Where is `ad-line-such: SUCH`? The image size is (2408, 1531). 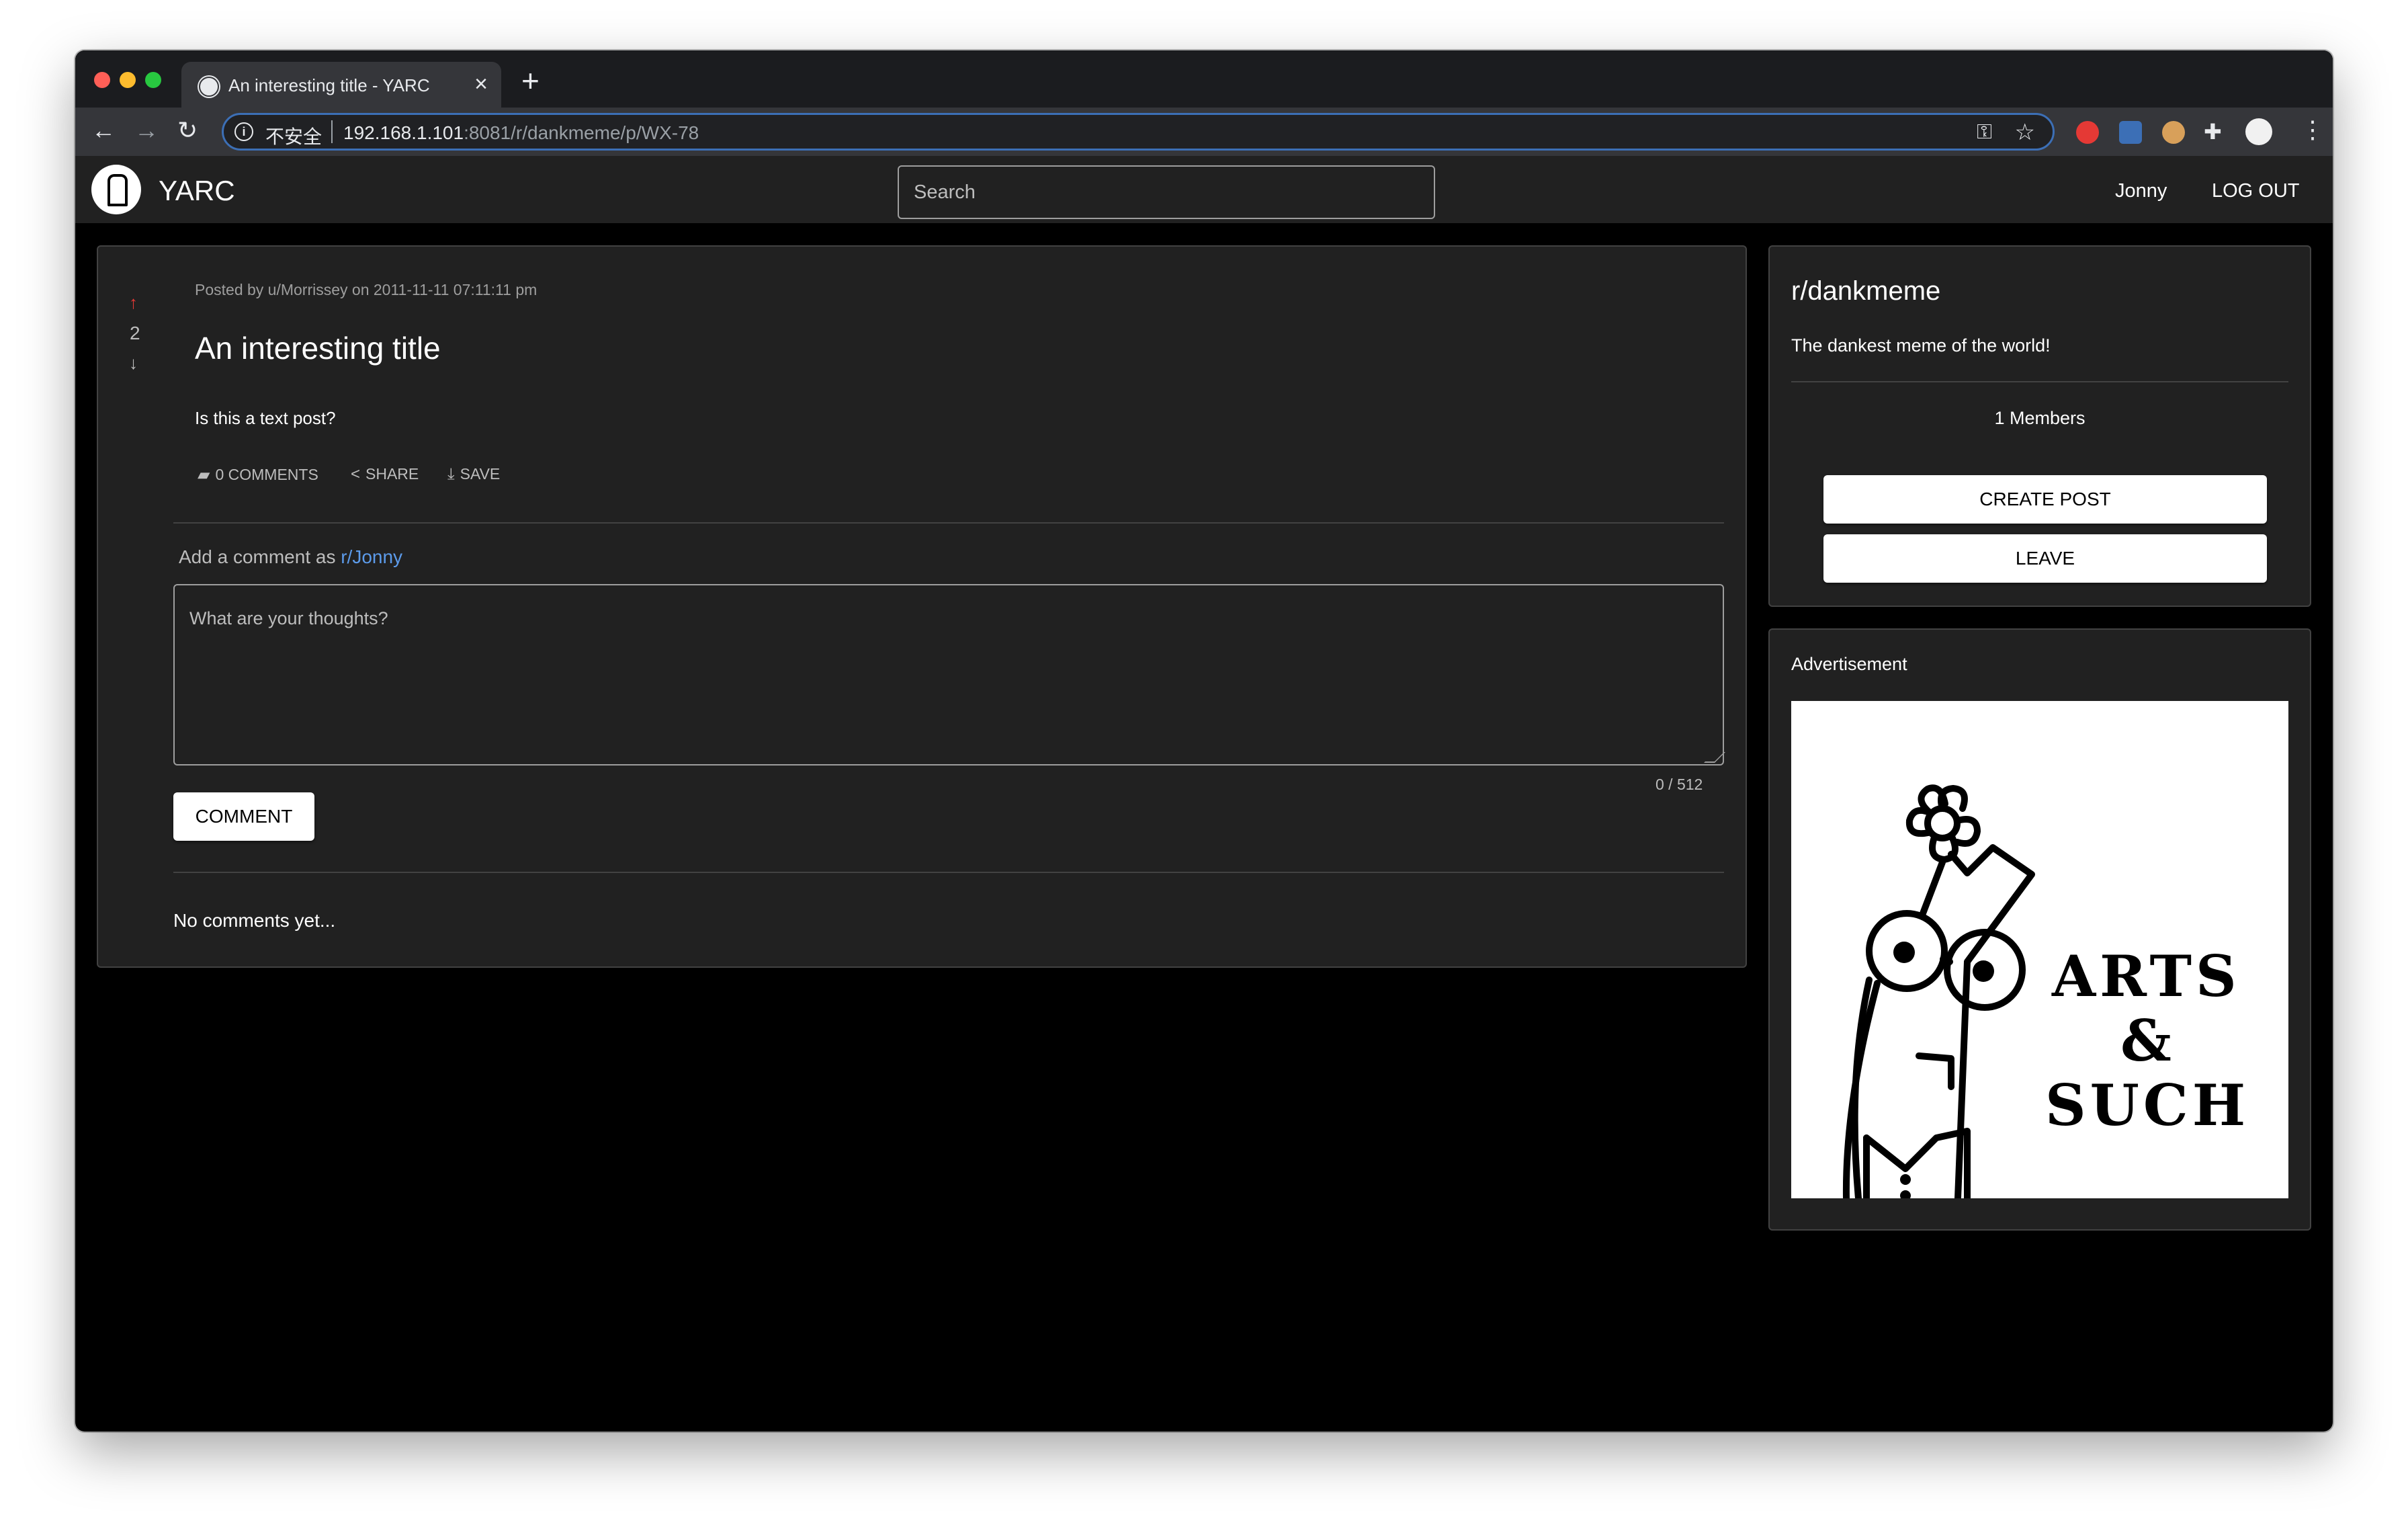 ad-line-such: SUCH is located at coordinates (2147, 1105).